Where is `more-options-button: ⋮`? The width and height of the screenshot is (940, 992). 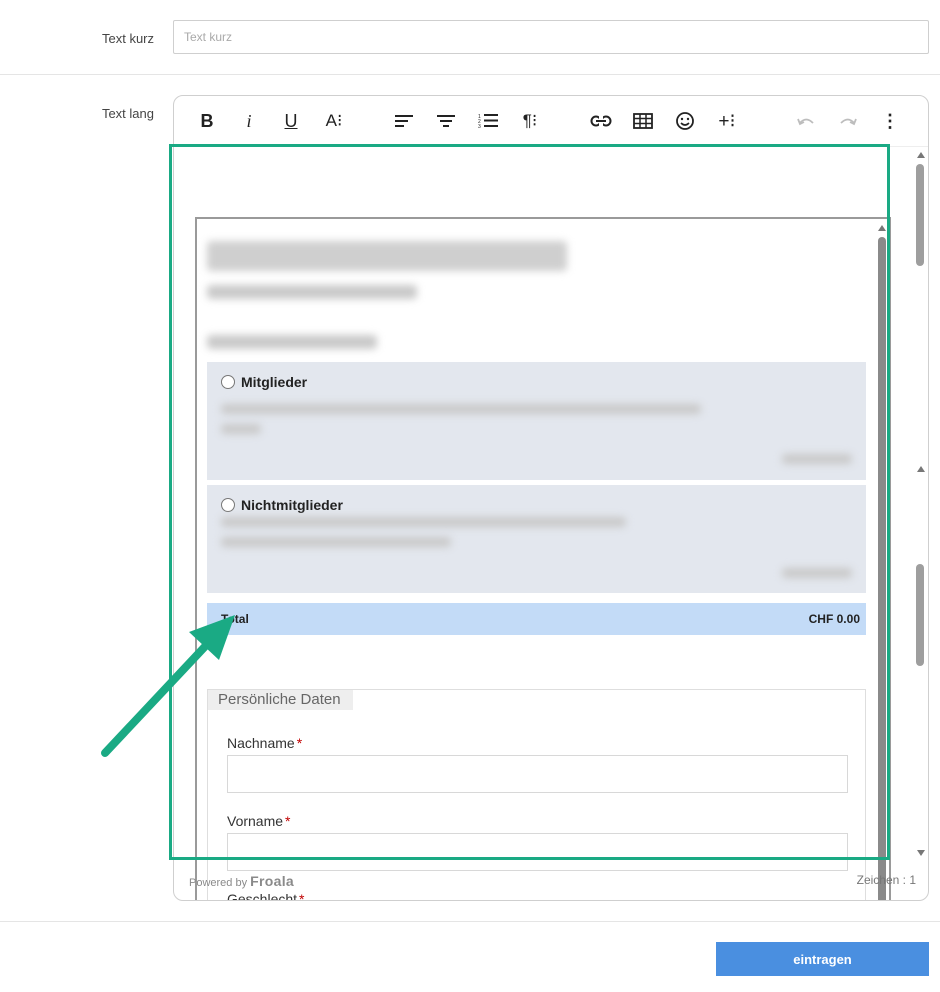
more-options-button: ⋮ is located at coordinates (890, 121).